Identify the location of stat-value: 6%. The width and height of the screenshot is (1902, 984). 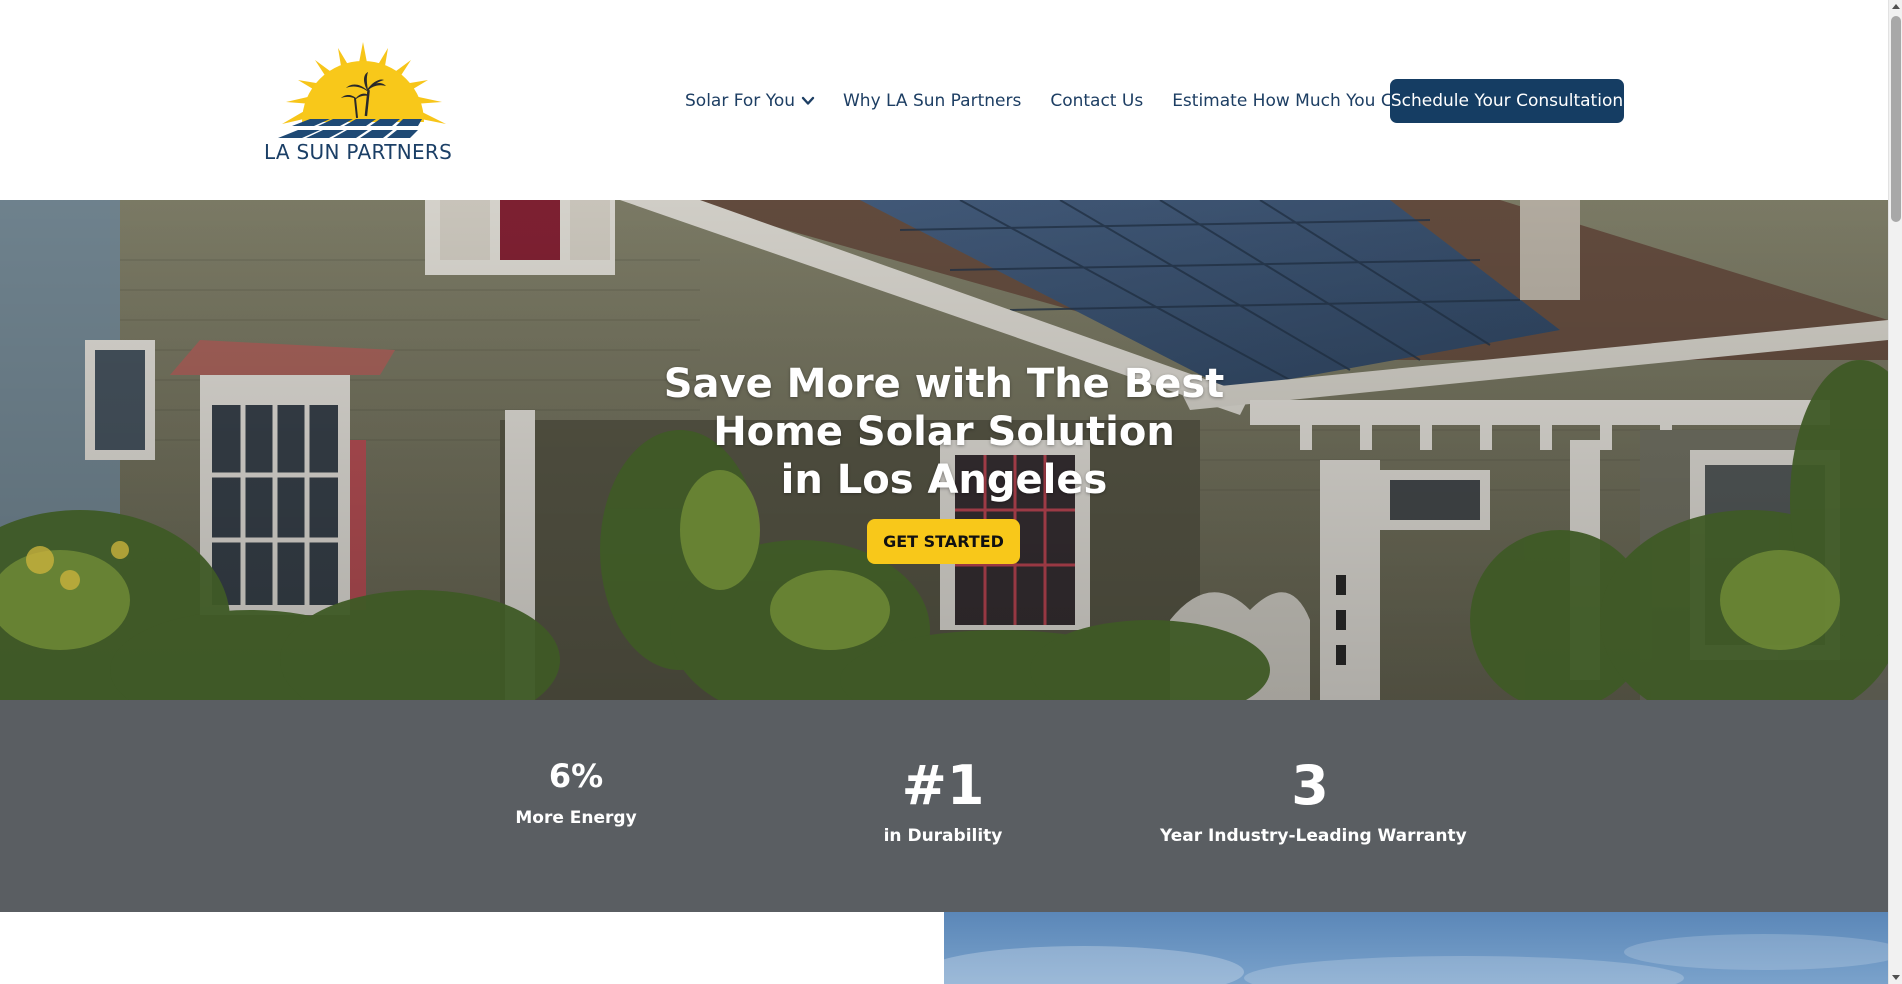
(576, 776).